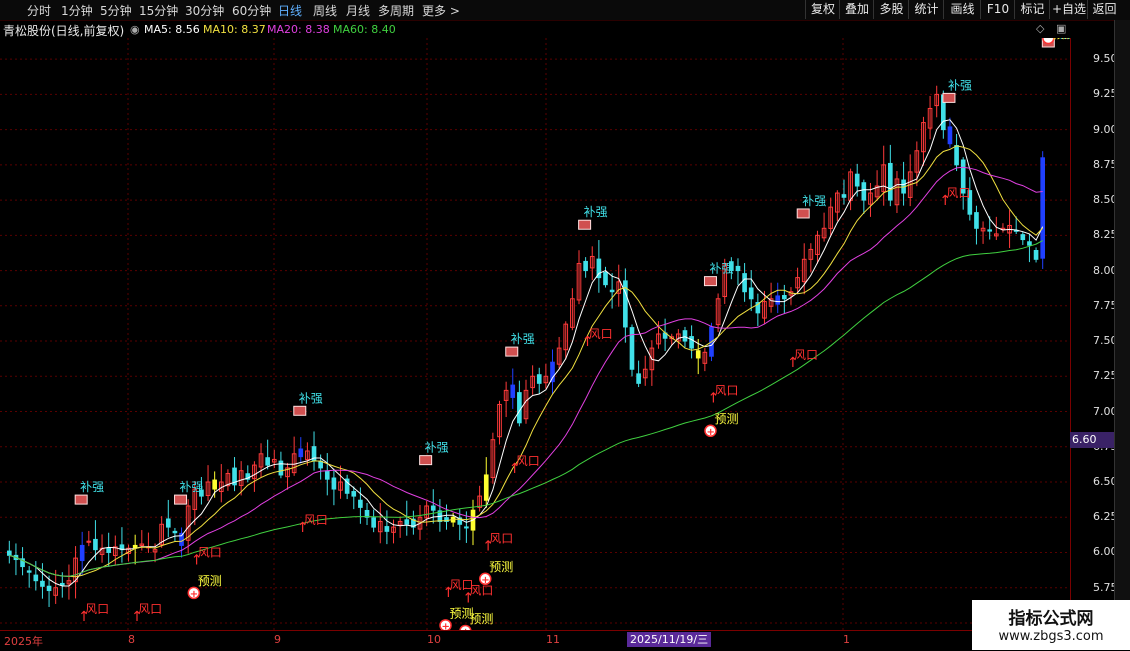  What do you see at coordinates (1104, 9) in the screenshot?
I see `toolbar-button-8: 返回` at bounding box center [1104, 9].